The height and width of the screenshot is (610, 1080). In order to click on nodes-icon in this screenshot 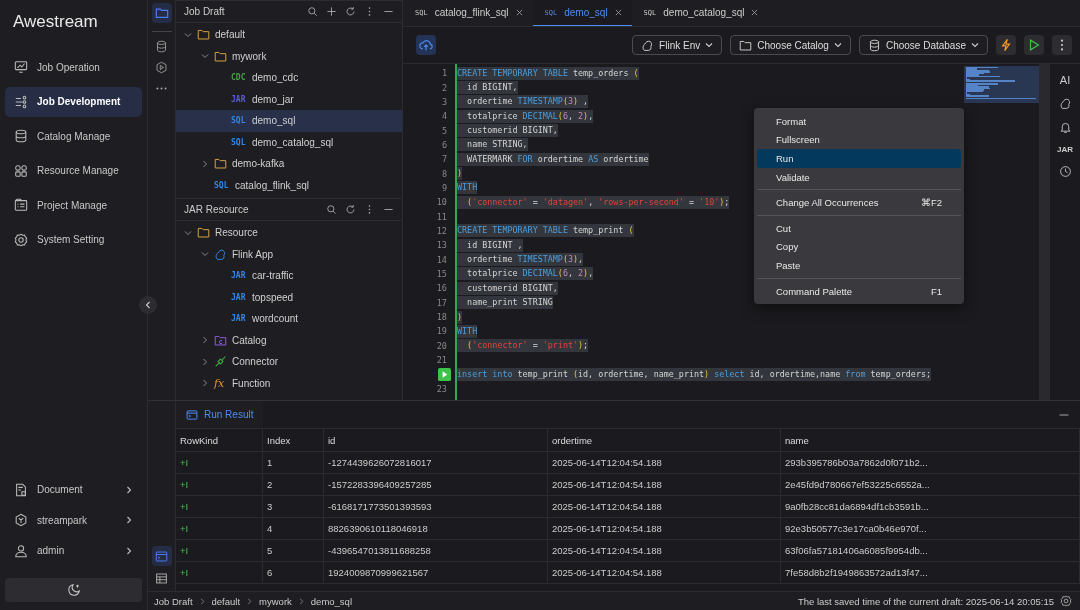, I will do `click(21, 101)`.